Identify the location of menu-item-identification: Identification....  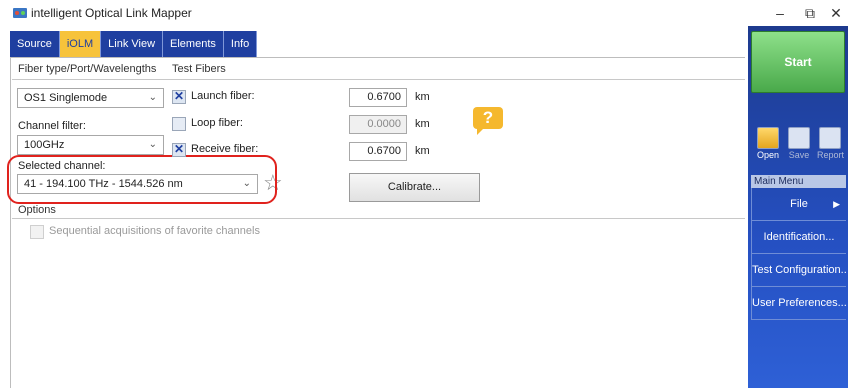
(798, 237).